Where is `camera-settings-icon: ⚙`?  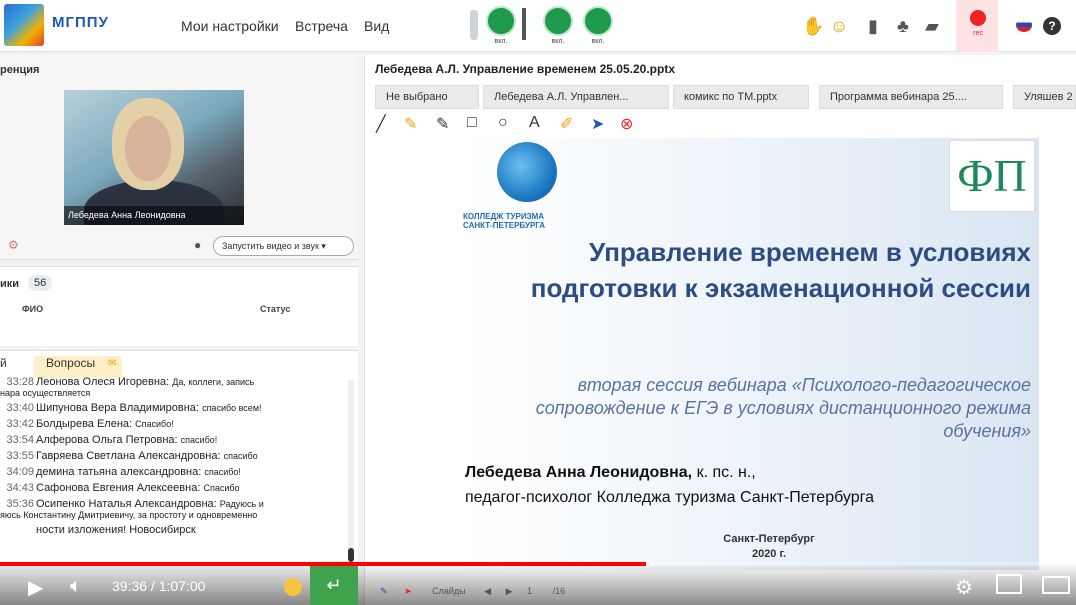 camera-settings-icon: ⚙ is located at coordinates (13, 245).